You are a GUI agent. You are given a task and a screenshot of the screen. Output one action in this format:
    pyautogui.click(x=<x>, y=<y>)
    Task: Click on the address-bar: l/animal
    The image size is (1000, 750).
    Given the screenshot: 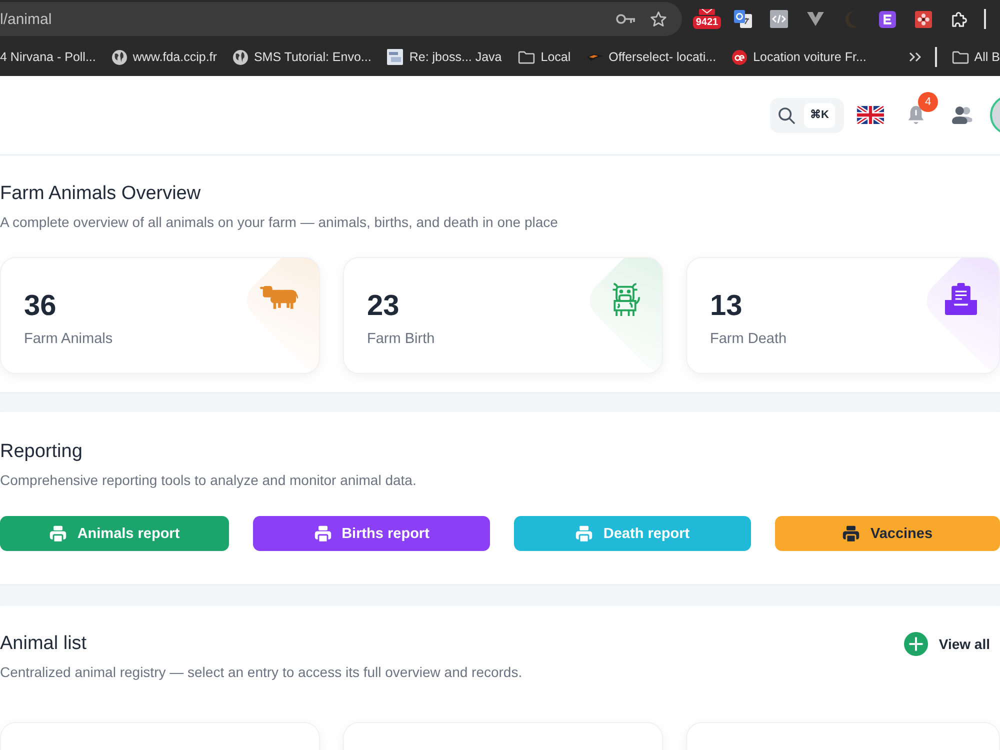 What is the action you would take?
    pyautogui.click(x=341, y=19)
    